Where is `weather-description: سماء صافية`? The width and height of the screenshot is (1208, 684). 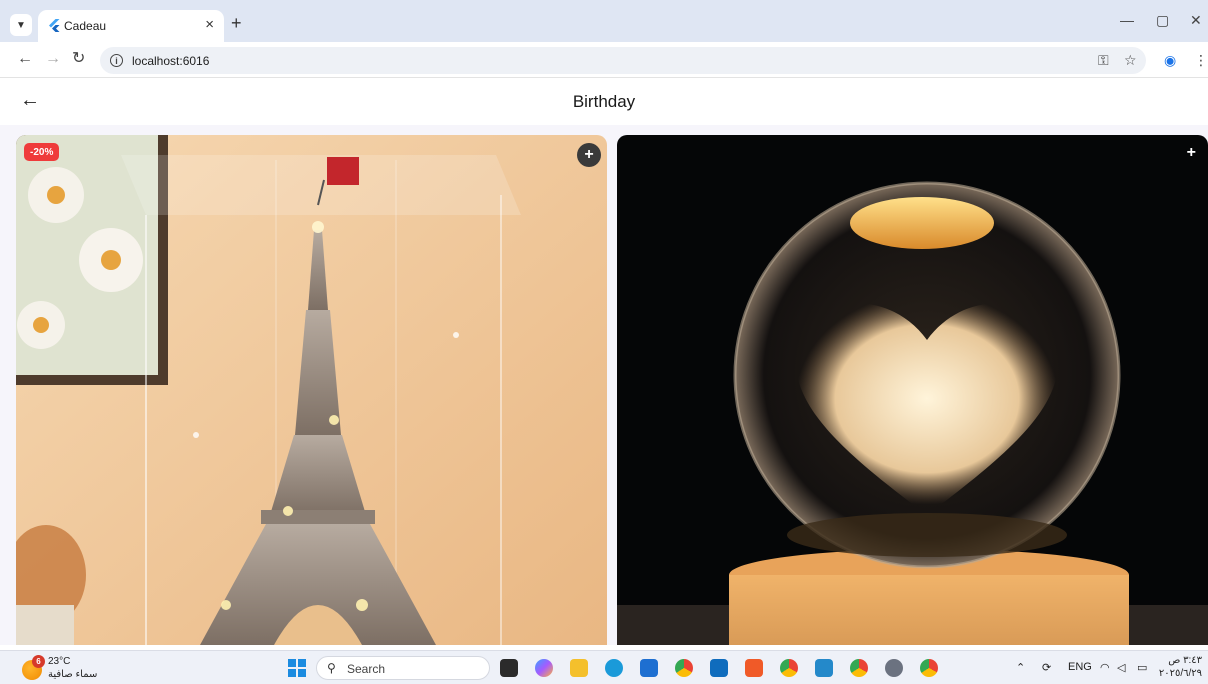 weather-description: سماء صافية is located at coordinates (73, 674).